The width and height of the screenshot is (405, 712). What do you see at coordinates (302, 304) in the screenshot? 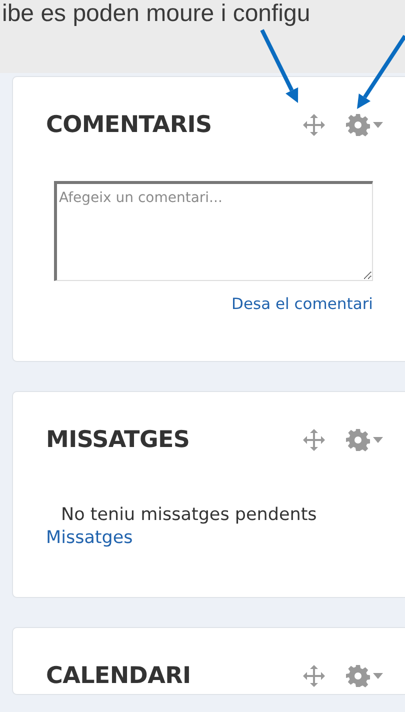
I see `save-comment-link: Desa el comentari` at bounding box center [302, 304].